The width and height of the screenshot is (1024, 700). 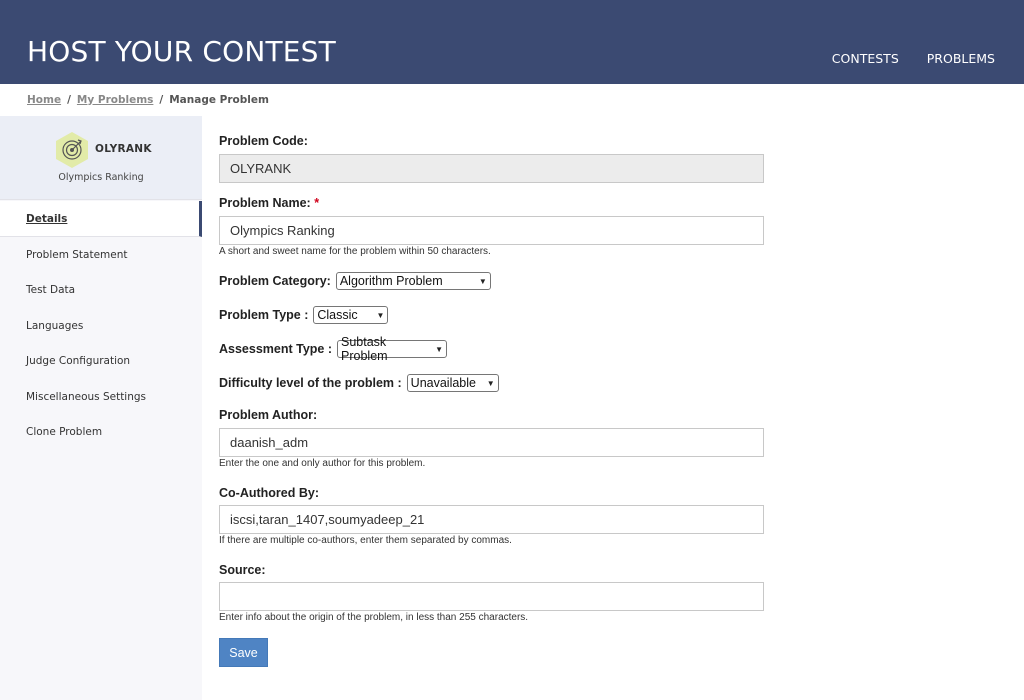 I want to click on sidebar-item-problem-statement: Problem Statement, so click(x=101, y=255).